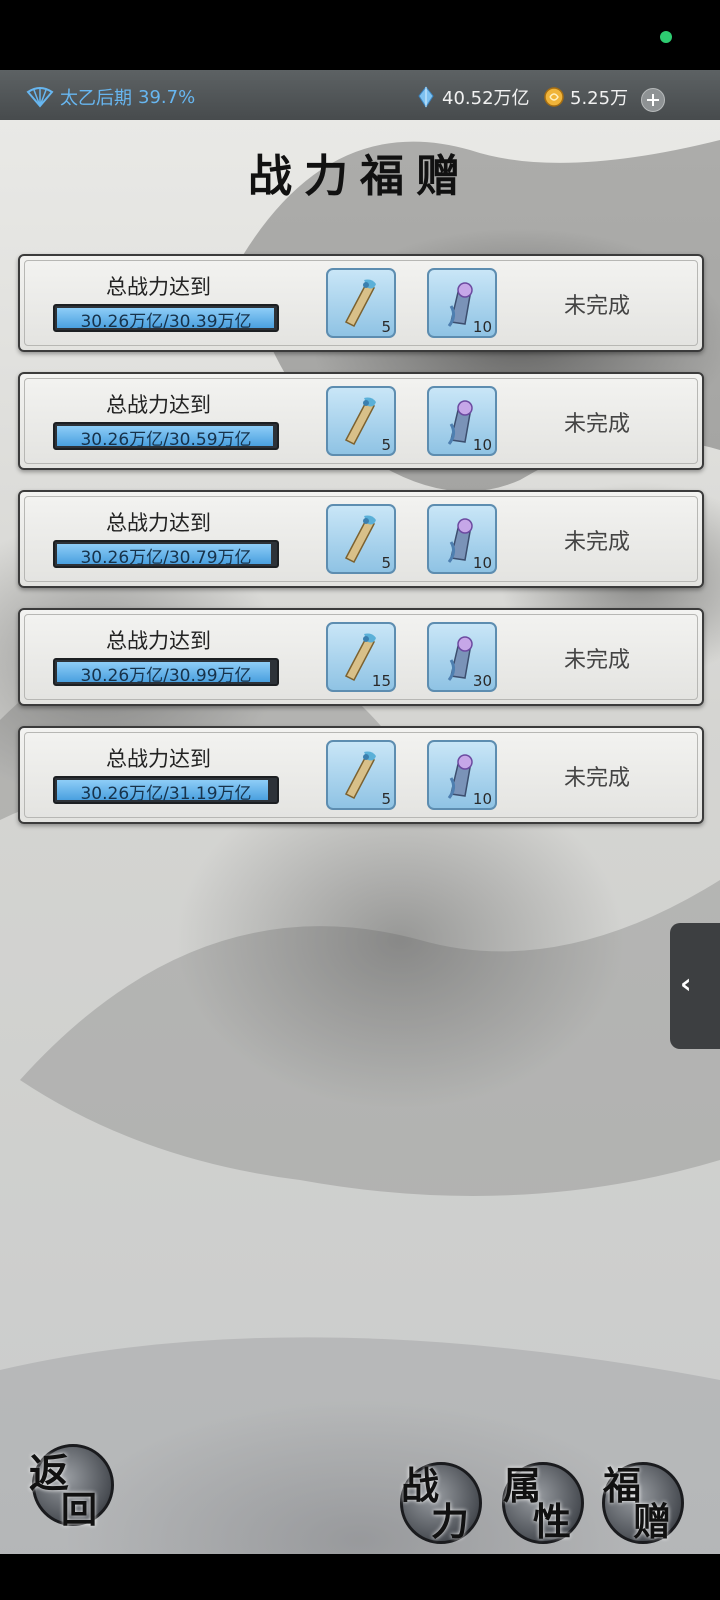 The height and width of the screenshot is (1600, 720). What do you see at coordinates (40, 97) in the screenshot?
I see `fan-icon` at bounding box center [40, 97].